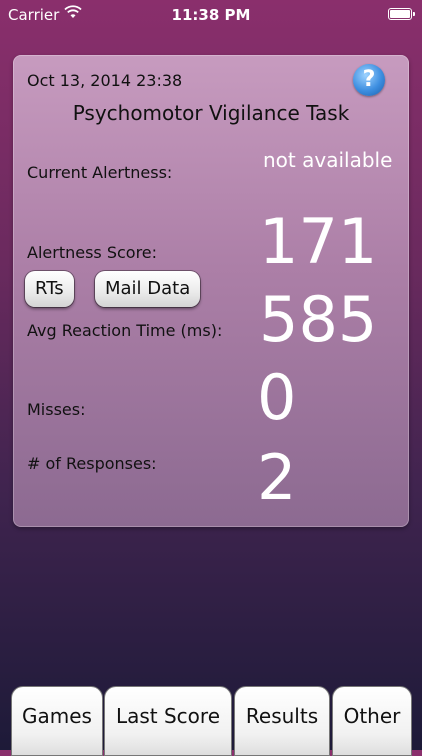 The height and width of the screenshot is (756, 422). What do you see at coordinates (56, 409) in the screenshot?
I see `misses-label: Misses:` at bounding box center [56, 409].